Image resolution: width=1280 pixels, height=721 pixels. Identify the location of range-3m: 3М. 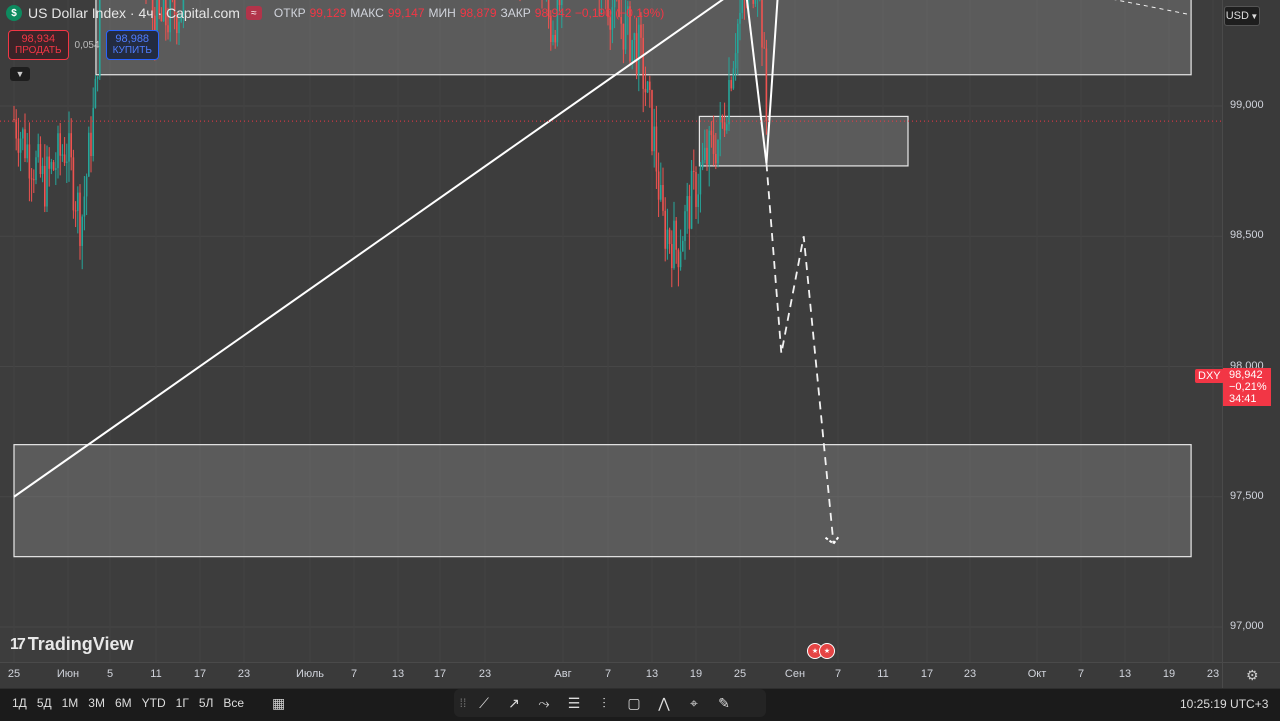
(96, 703).